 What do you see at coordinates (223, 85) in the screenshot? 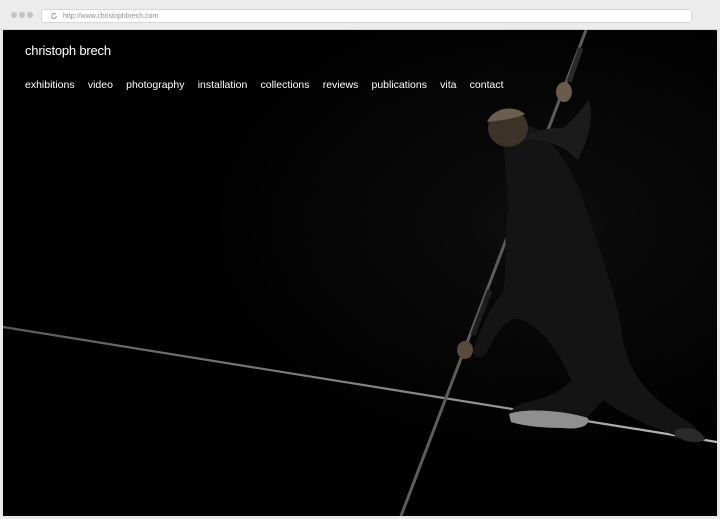
I see `nav-installation: installation` at bounding box center [223, 85].